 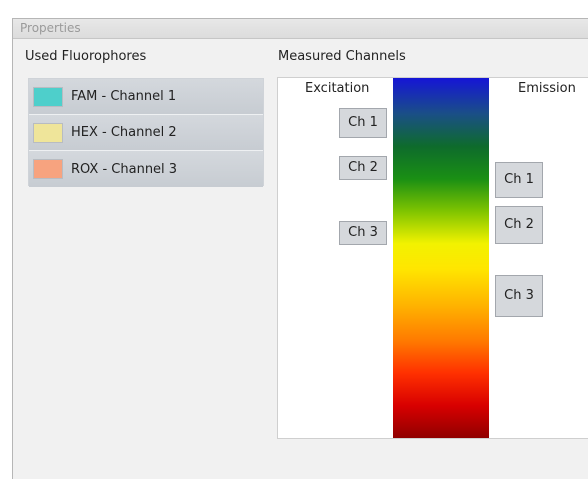 I want to click on fluorophore-item-fam: FAM - Channel 1, so click(x=146, y=97).